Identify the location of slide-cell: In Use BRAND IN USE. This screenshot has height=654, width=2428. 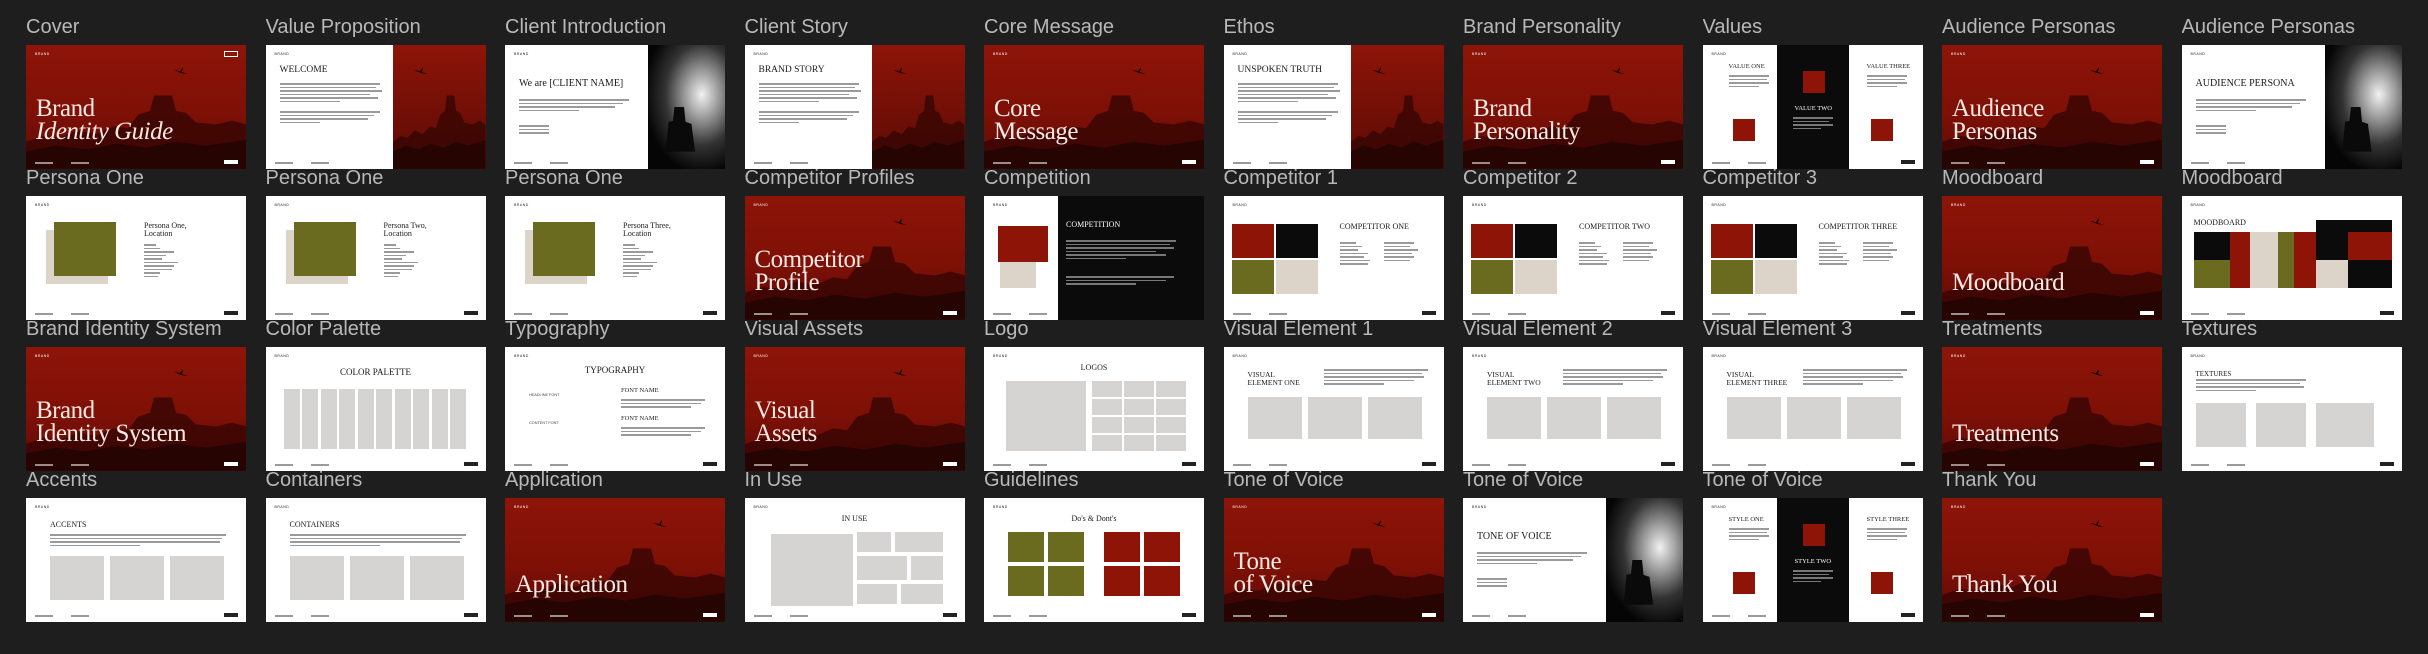
(854, 545).